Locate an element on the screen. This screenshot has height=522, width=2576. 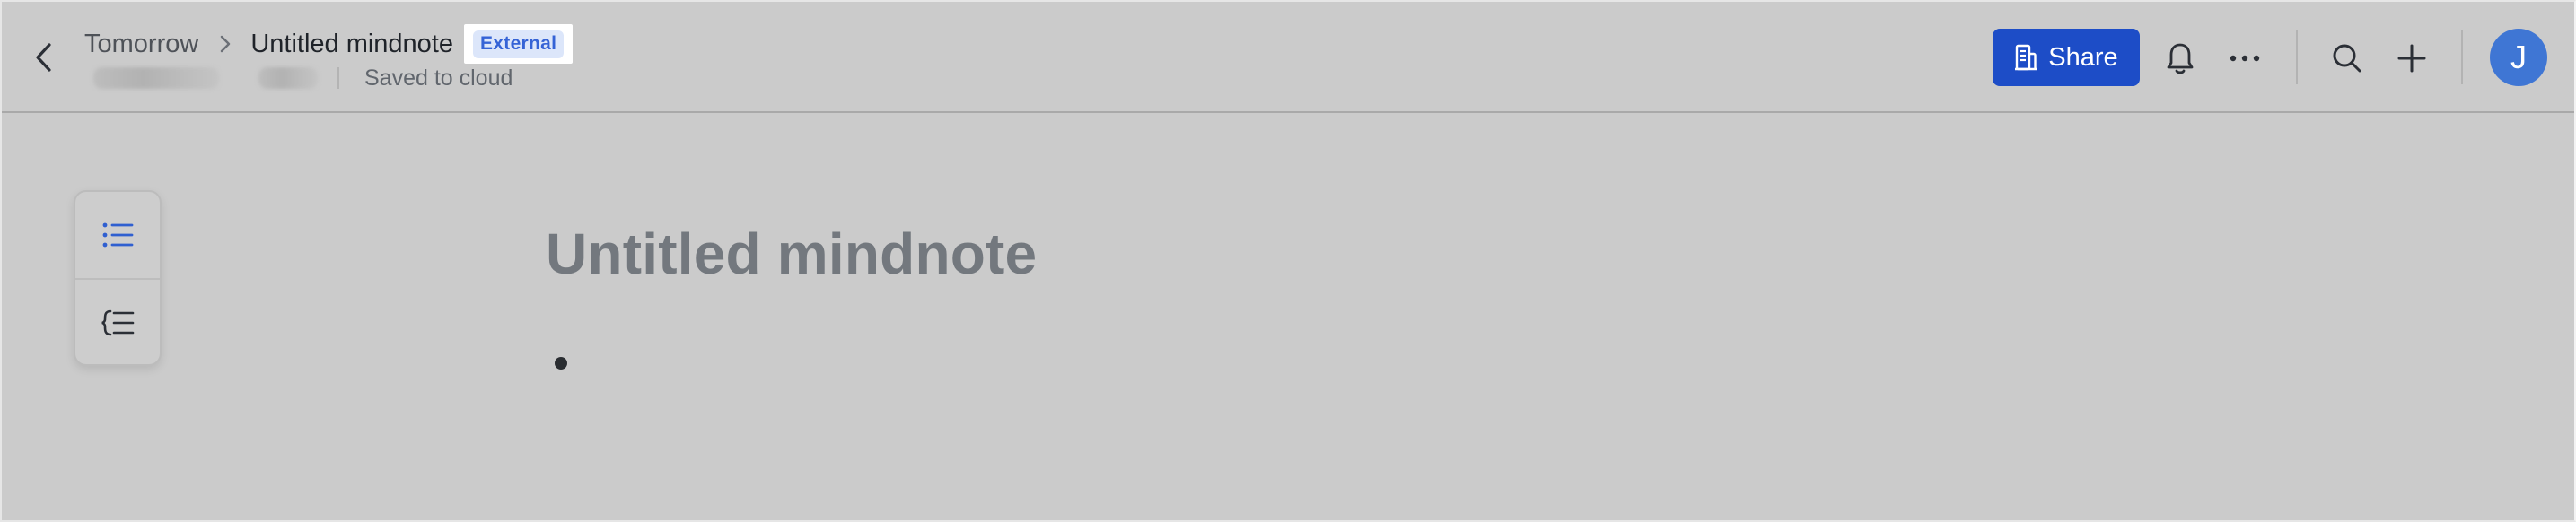
chevron-left-icon is located at coordinates (43, 57).